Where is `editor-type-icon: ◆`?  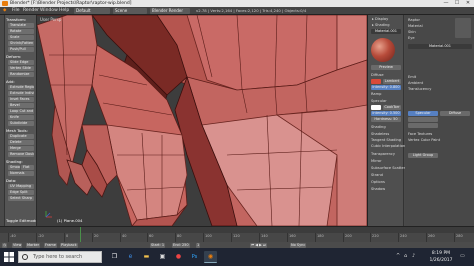
editor-type-icon: ◆ is located at coordinates (4, 11).